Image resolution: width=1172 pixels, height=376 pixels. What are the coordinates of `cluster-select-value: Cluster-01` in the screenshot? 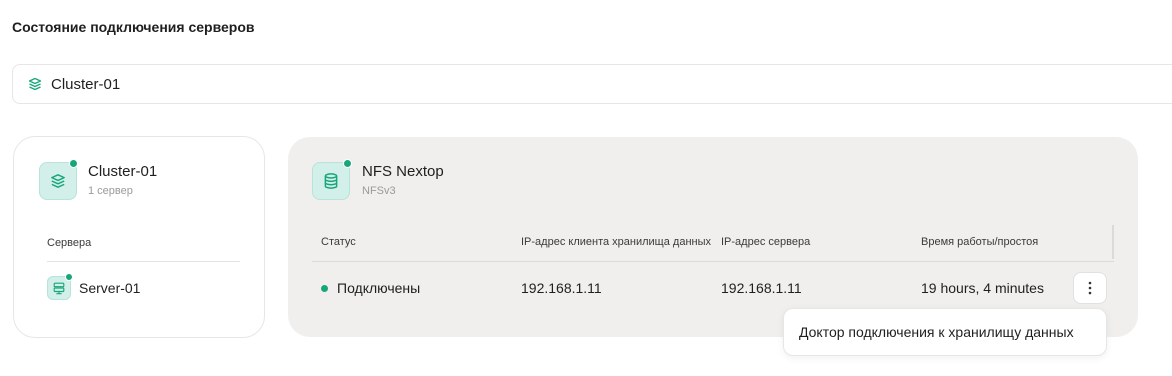 It's located at (86, 84).